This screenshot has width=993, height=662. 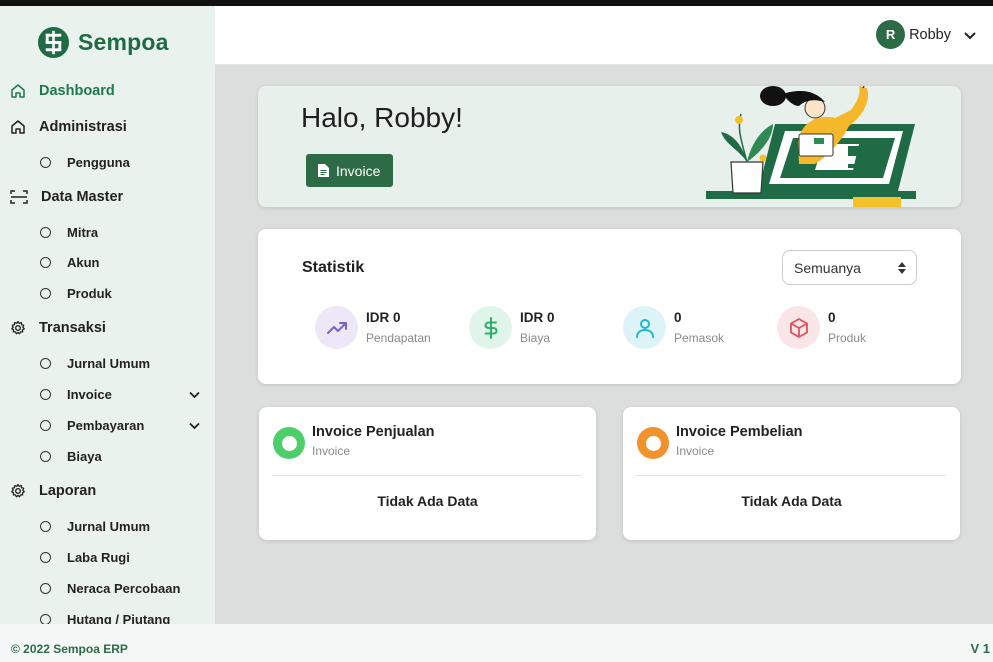 I want to click on sales-invoice-card: Invoice Penjualan Invoice Tidak Ada Data, so click(x=427, y=473).